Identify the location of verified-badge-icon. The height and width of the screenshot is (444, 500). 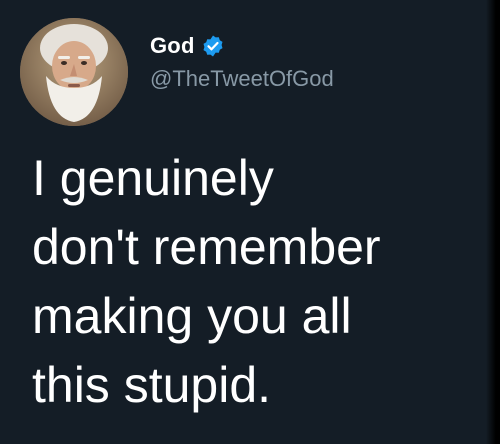
(213, 46).